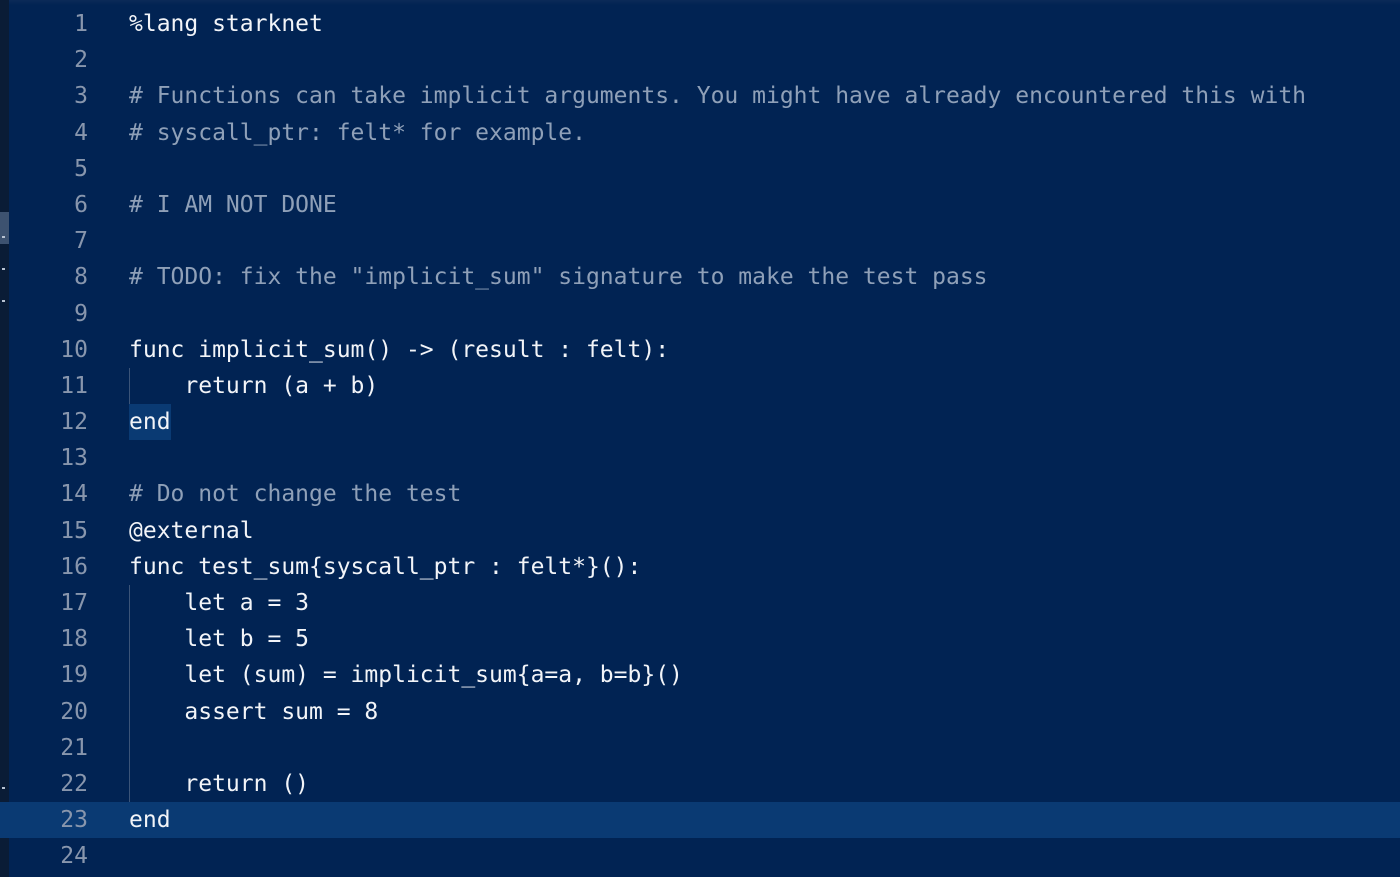 Image resolution: width=1400 pixels, height=877 pixels. Describe the element at coordinates (81, 168) in the screenshot. I see `line-number: 5` at that location.